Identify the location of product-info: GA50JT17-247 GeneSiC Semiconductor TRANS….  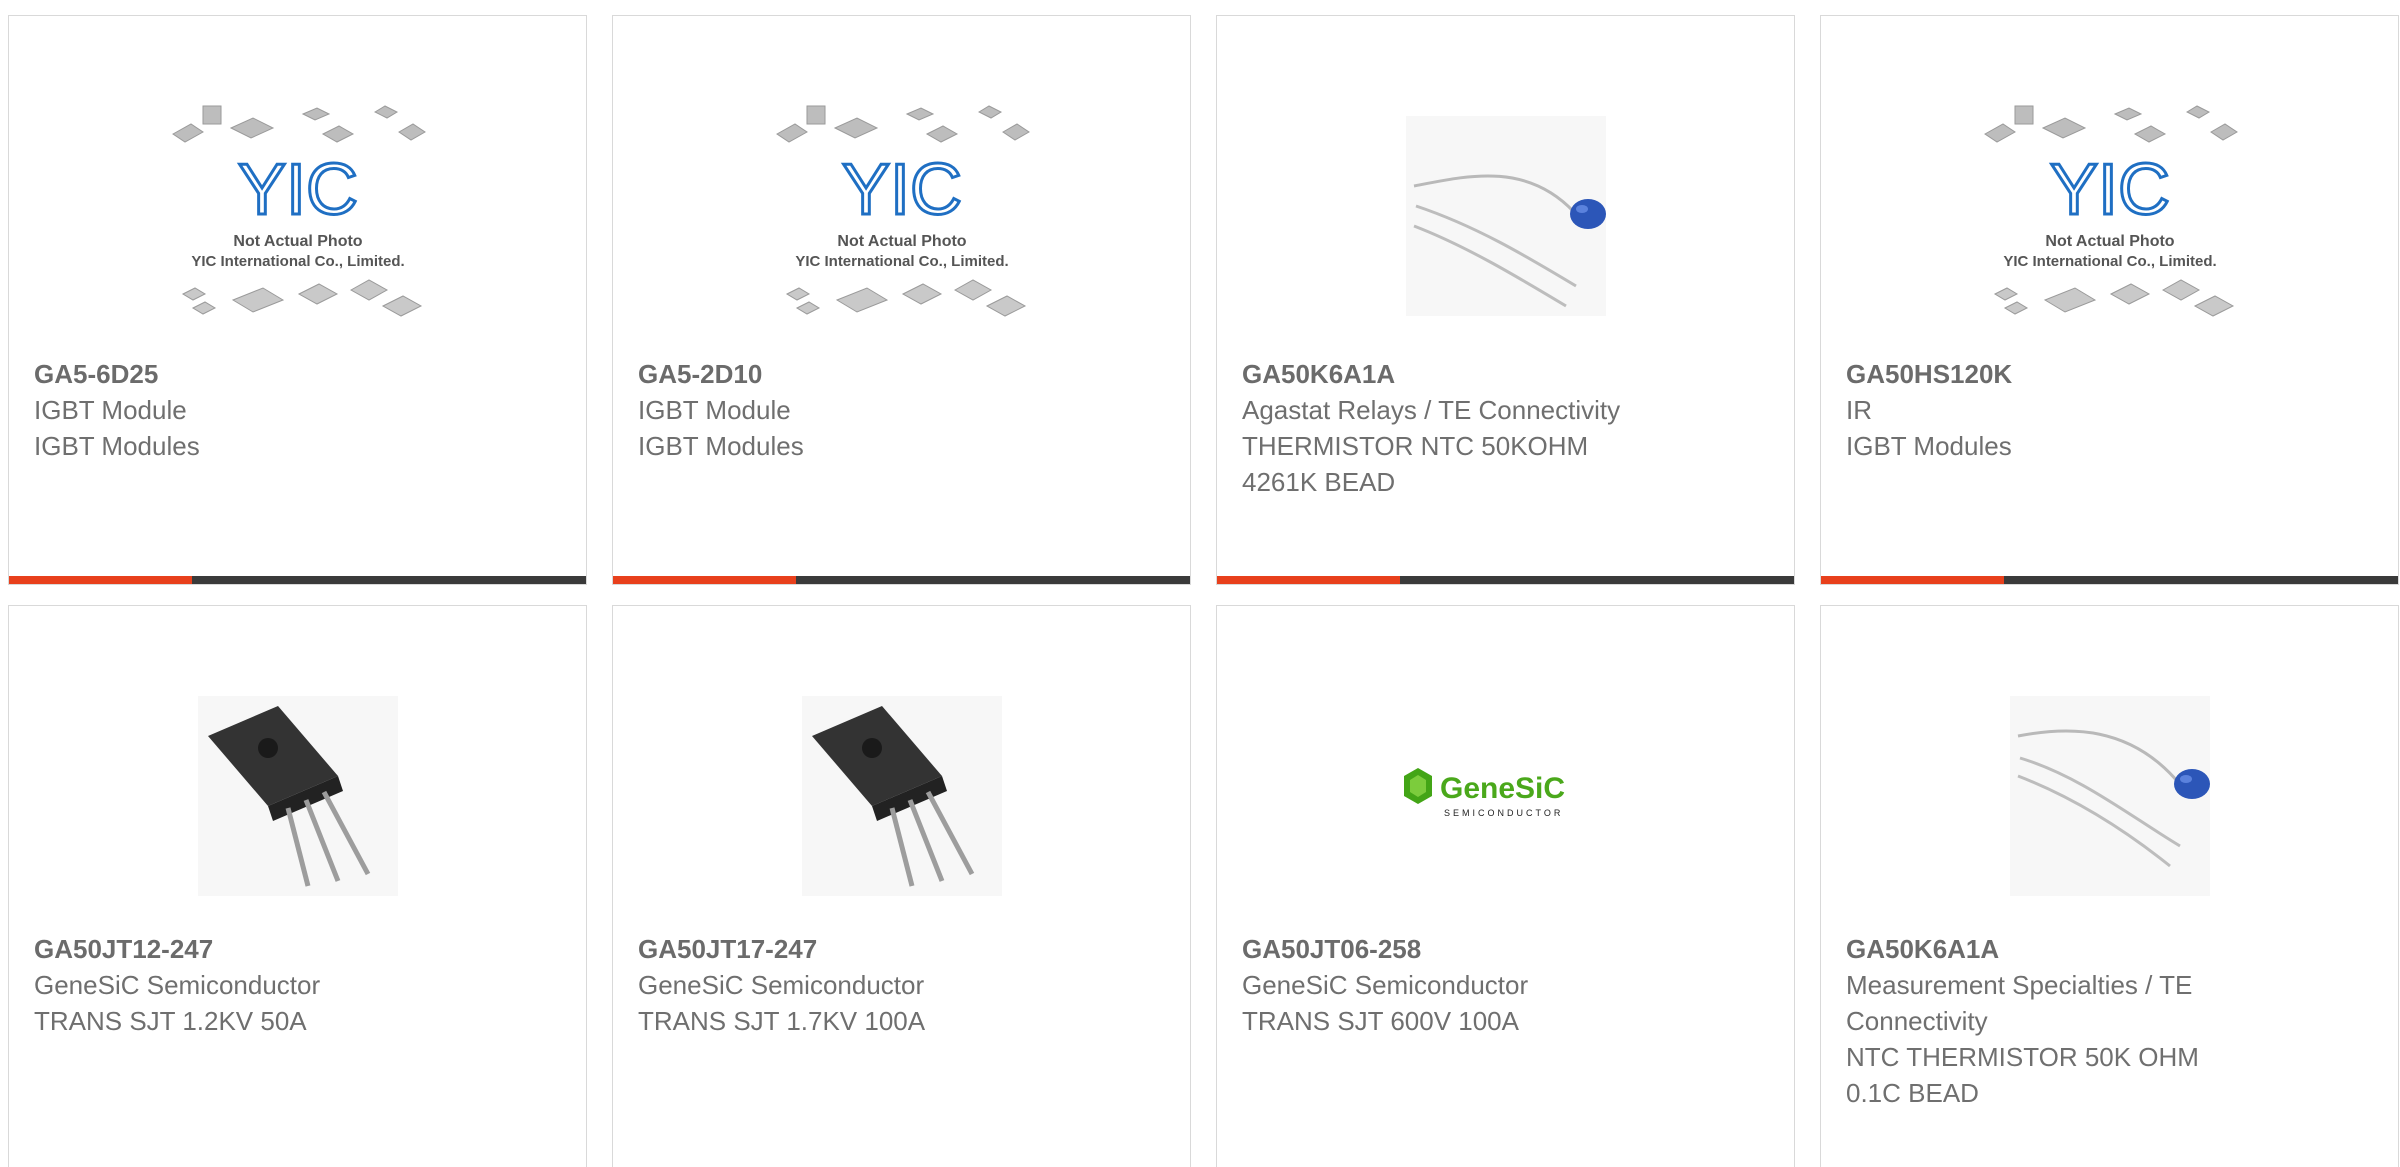
(904, 985).